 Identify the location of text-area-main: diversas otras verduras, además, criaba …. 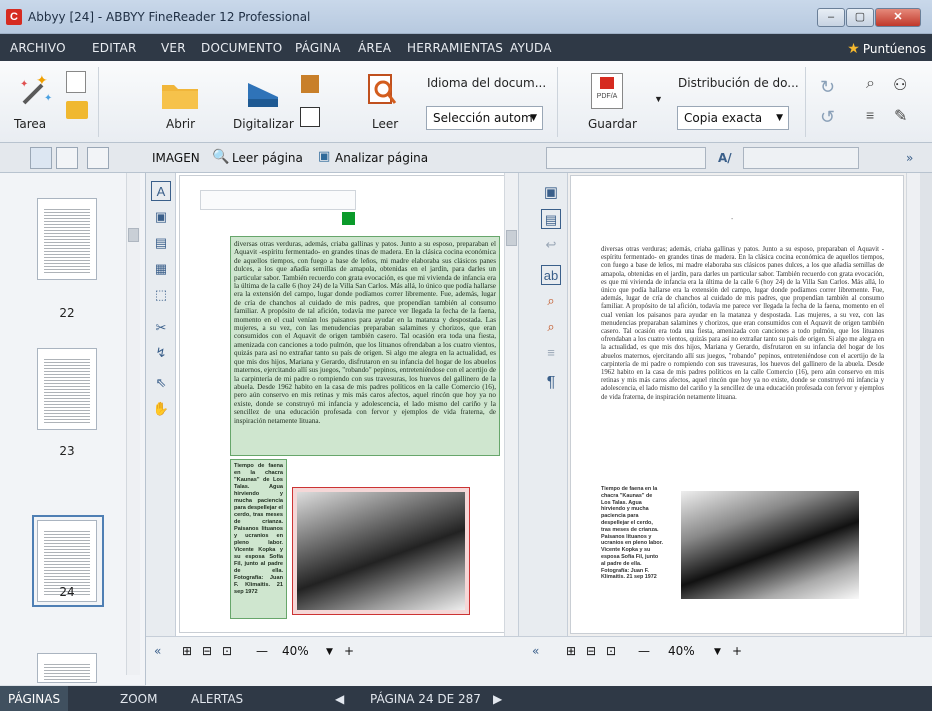
(365, 346).